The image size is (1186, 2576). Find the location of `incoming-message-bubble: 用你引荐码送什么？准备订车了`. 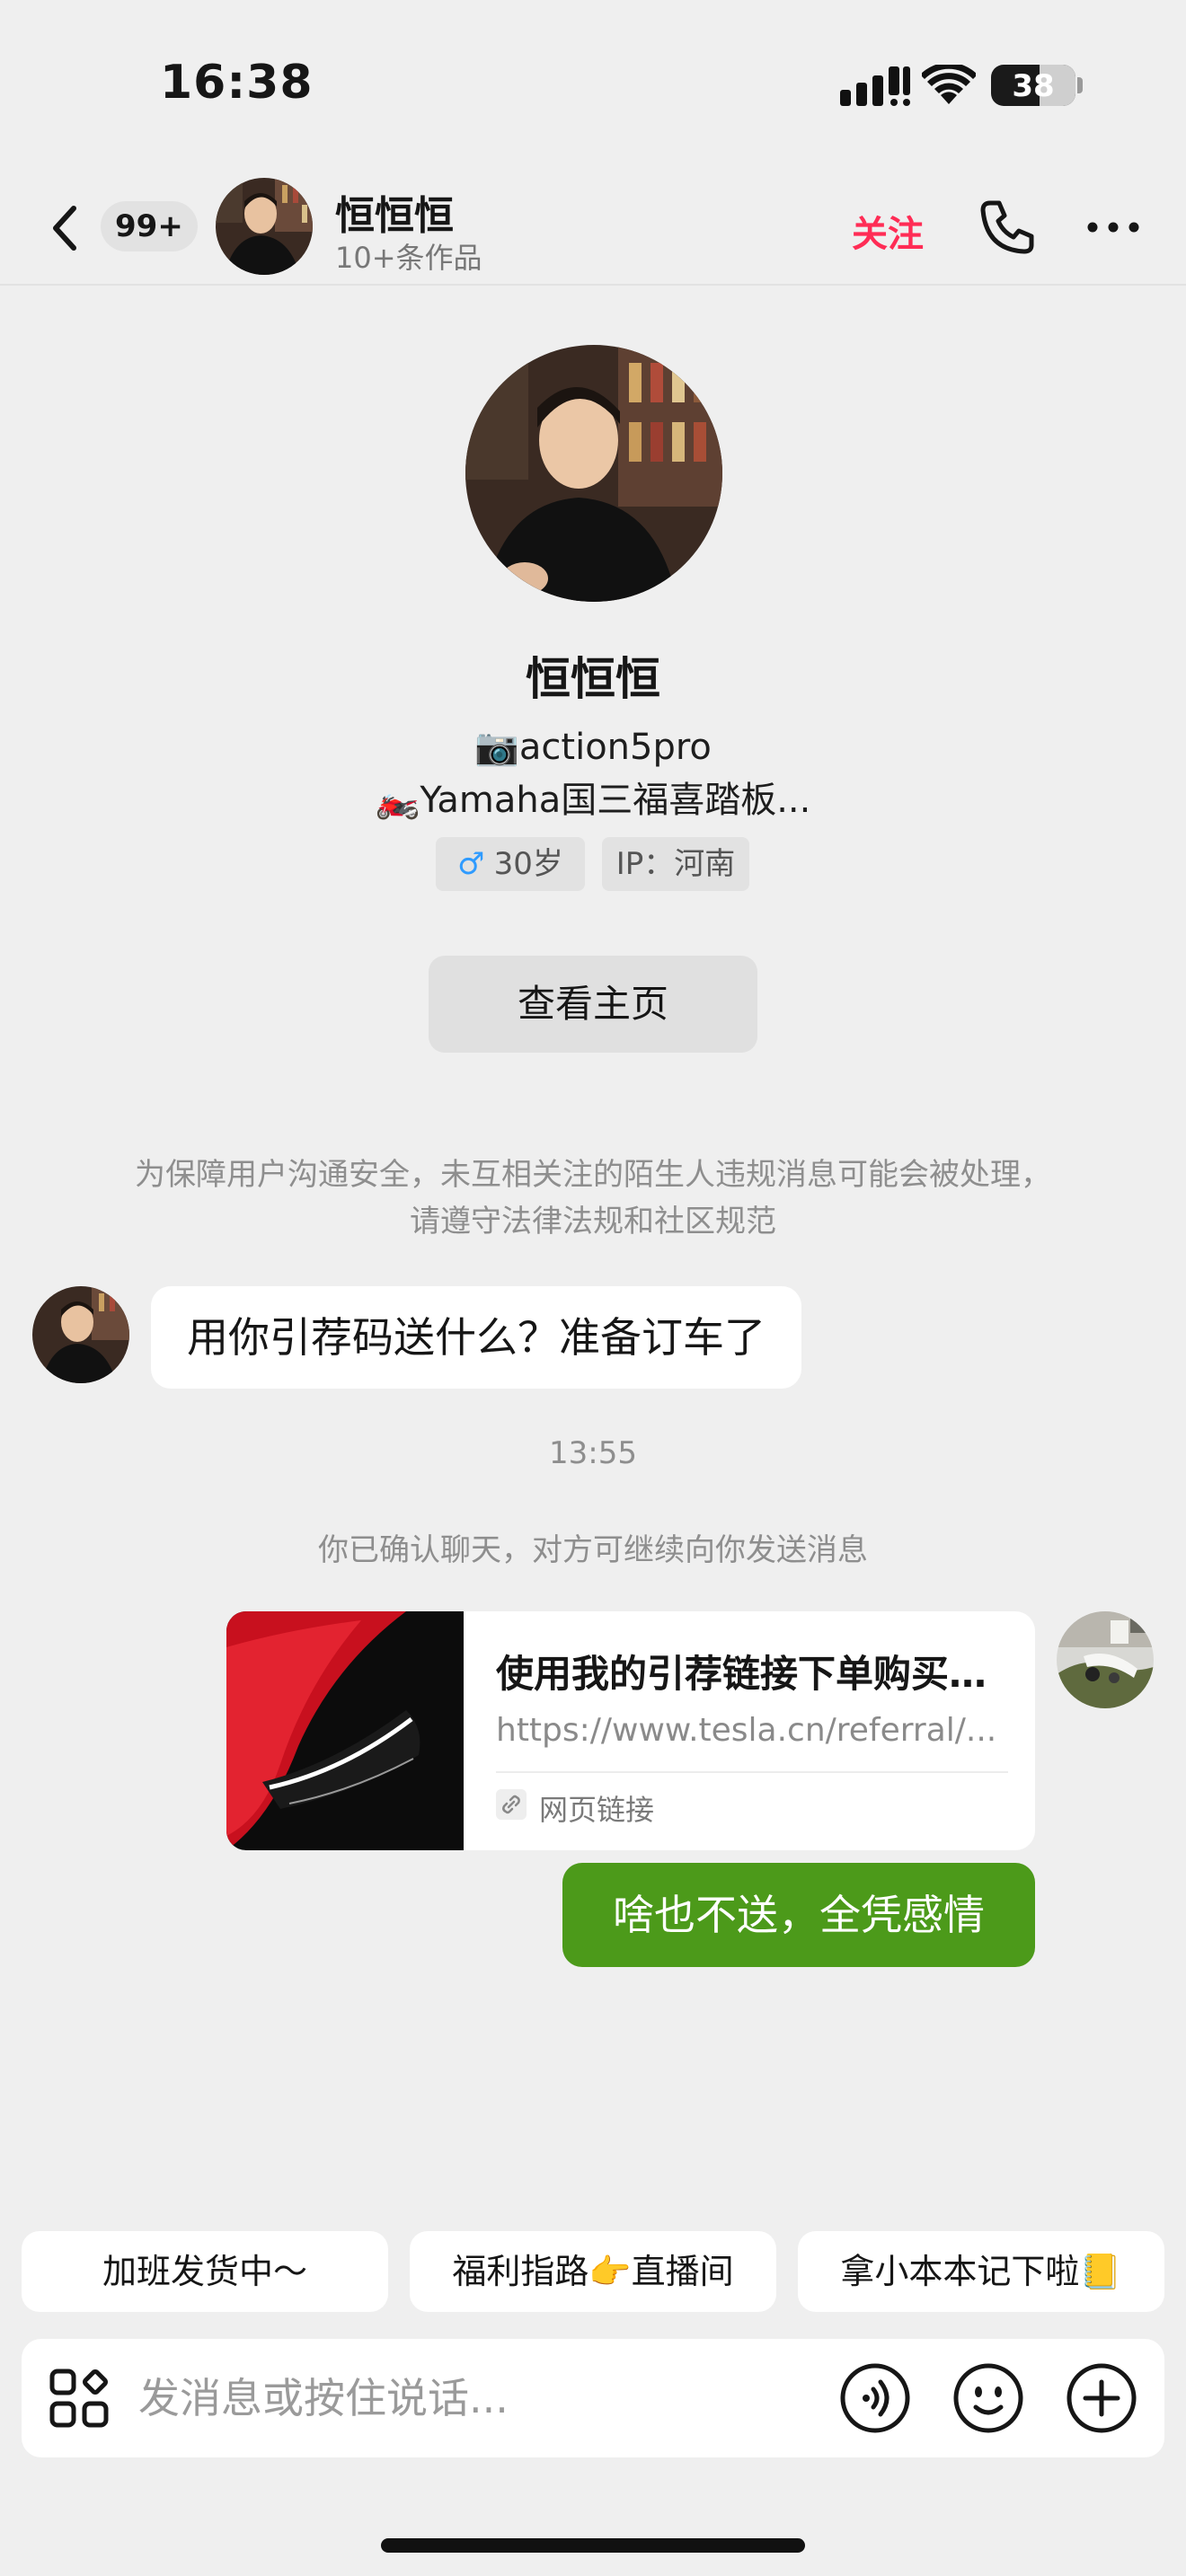

incoming-message-bubble: 用你引荐码送什么？准备订车了 is located at coordinates (476, 1337).